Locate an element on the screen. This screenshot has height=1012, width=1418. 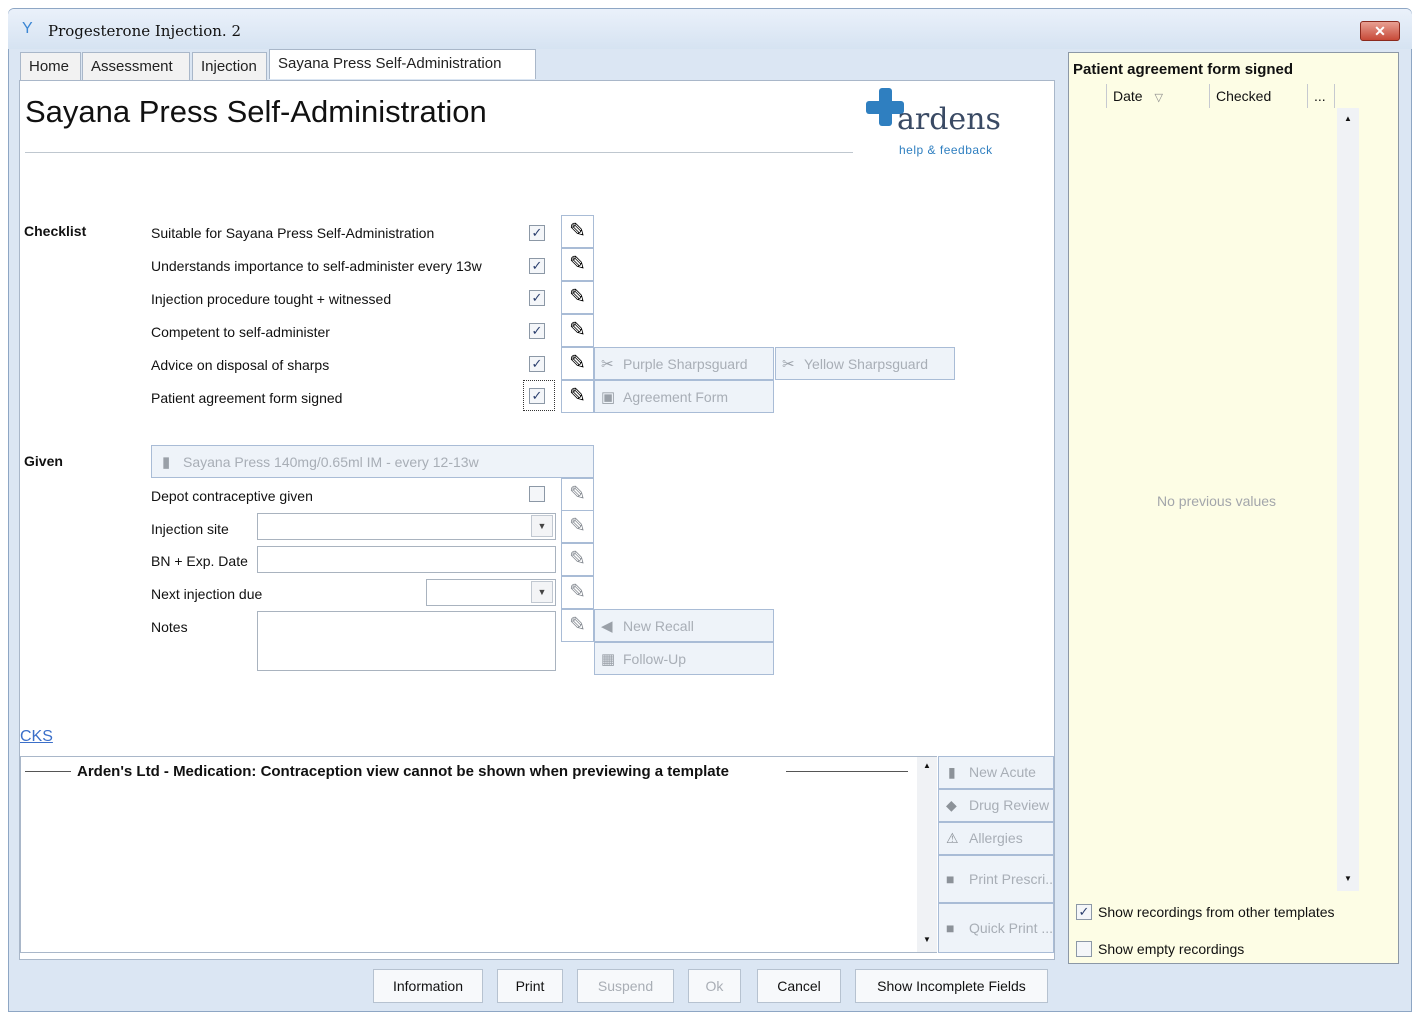
cancel-button: Cancel is located at coordinates (799, 986).